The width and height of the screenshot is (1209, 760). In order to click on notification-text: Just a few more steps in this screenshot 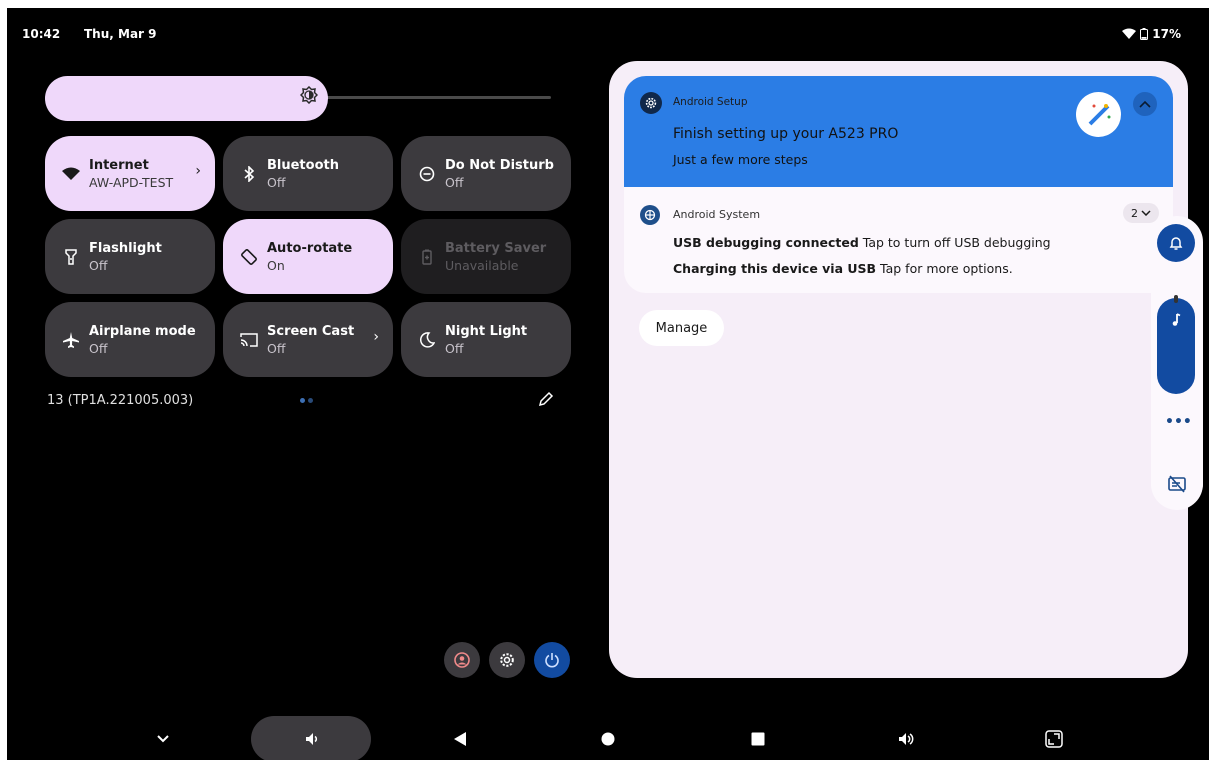, I will do `click(740, 159)`.